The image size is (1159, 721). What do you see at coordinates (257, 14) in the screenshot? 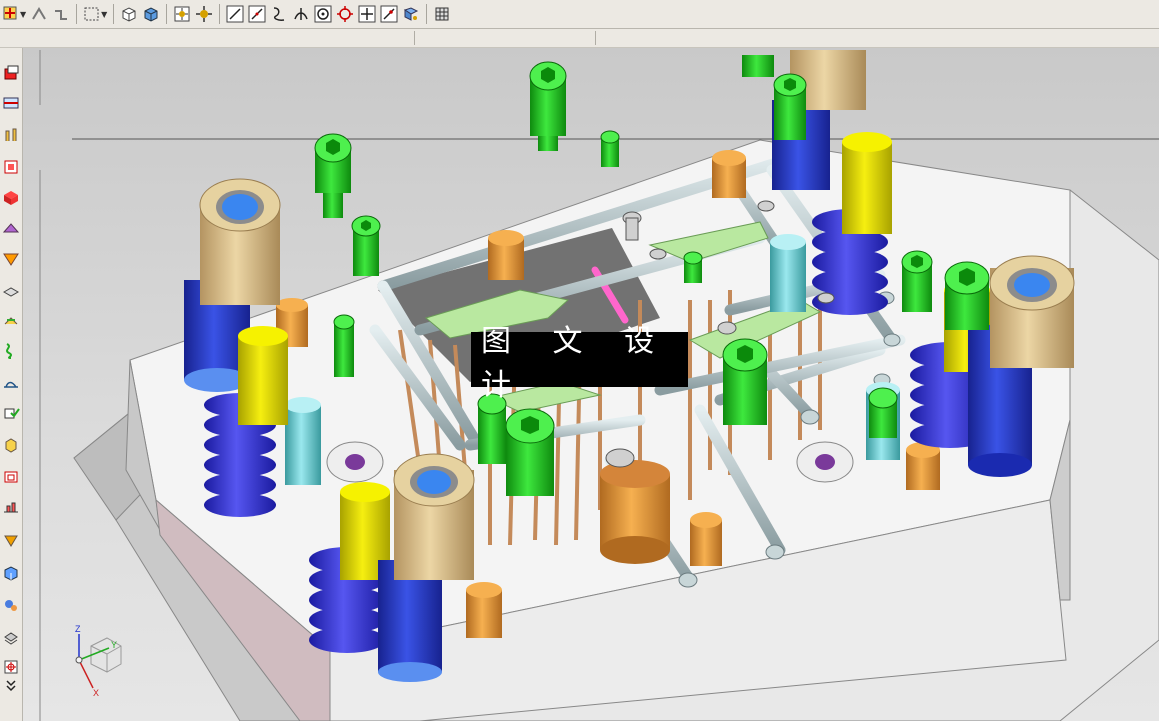
I see `line-angle-icon` at bounding box center [257, 14].